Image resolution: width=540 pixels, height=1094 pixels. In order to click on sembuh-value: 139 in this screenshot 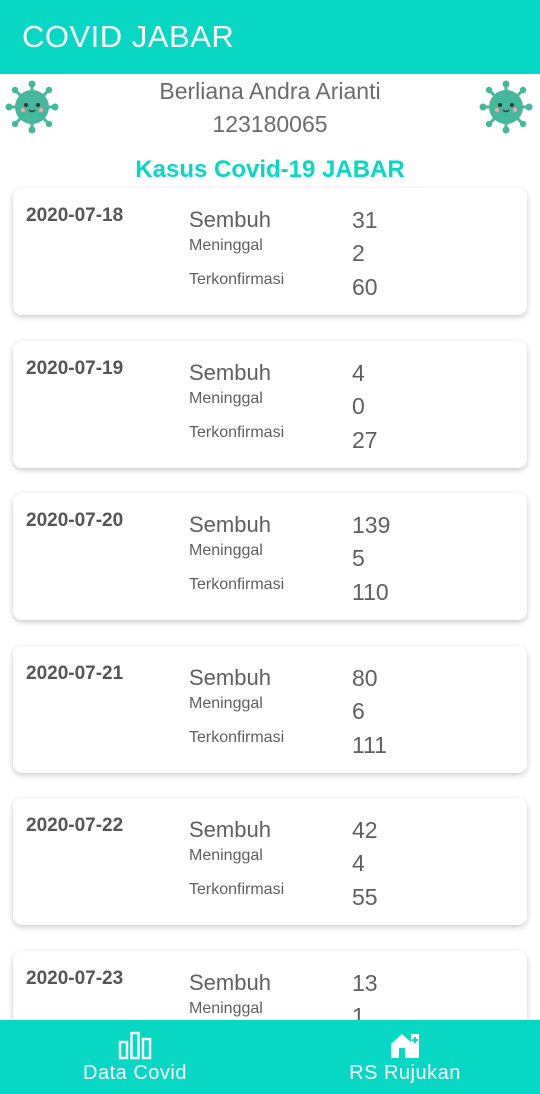, I will do `click(371, 525)`.